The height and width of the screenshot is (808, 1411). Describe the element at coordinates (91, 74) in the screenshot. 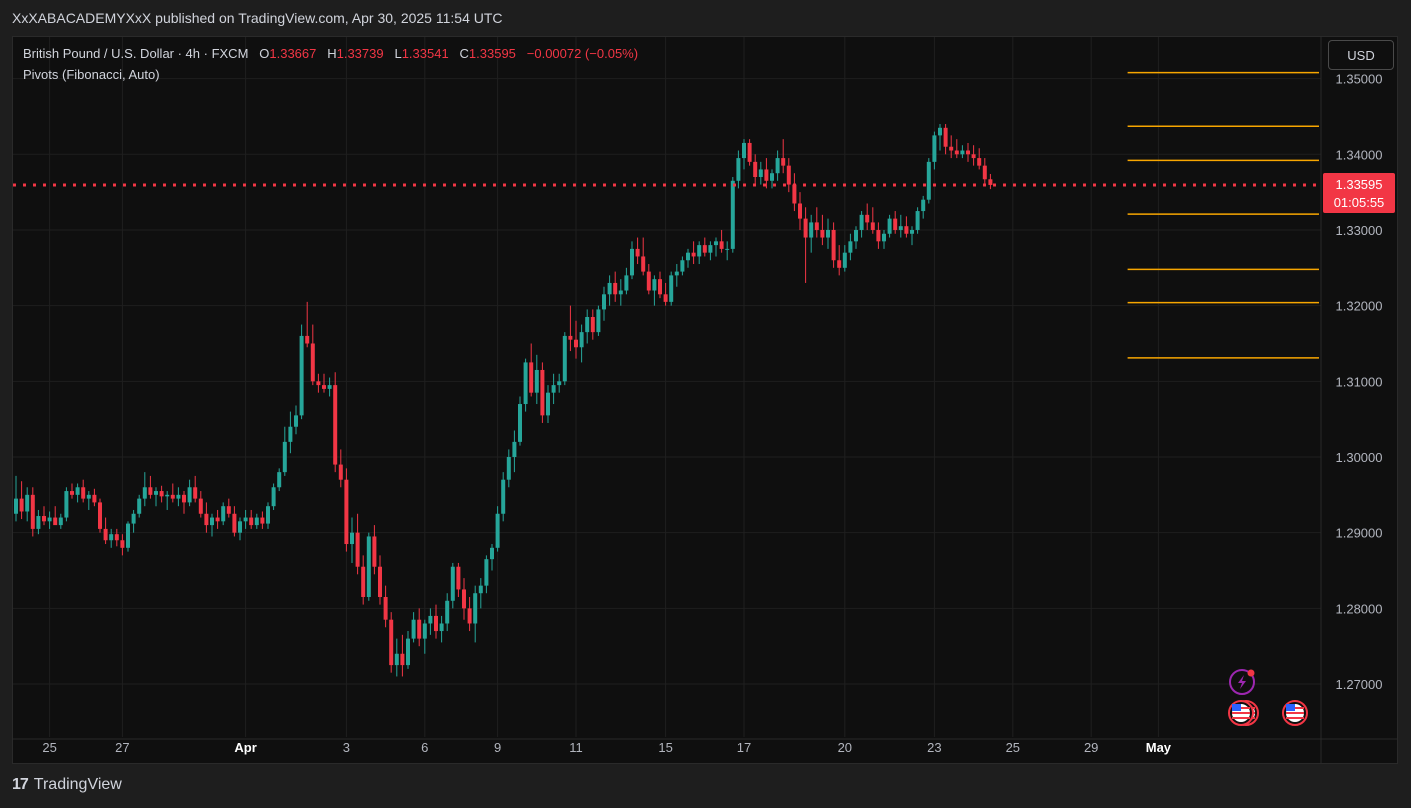

I see `indicator-legend: Pivots (Fibonacci, Auto)` at that location.